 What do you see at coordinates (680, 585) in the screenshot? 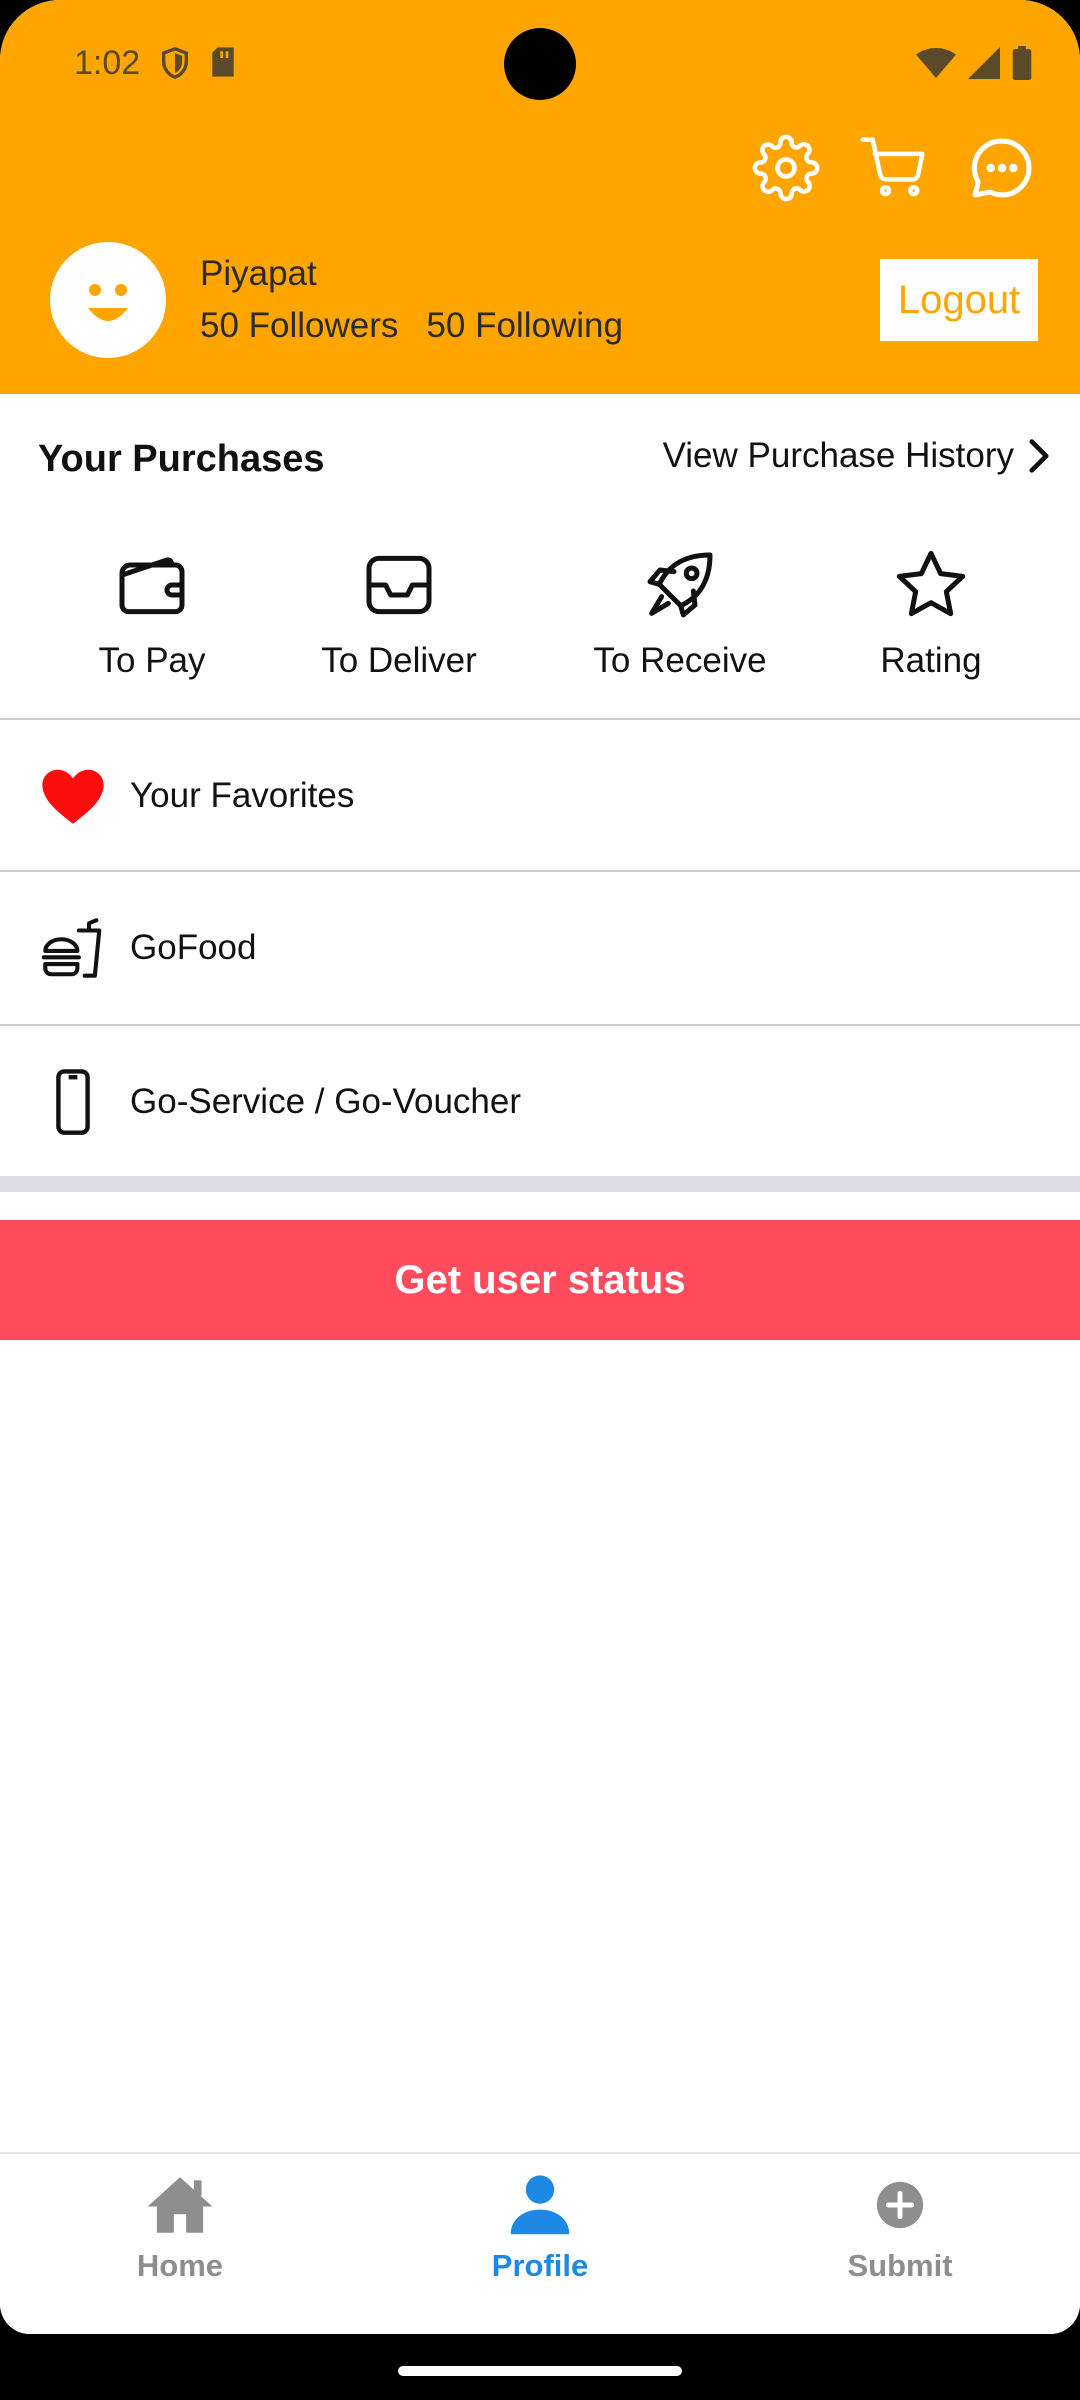
I see `rocket-icon` at bounding box center [680, 585].